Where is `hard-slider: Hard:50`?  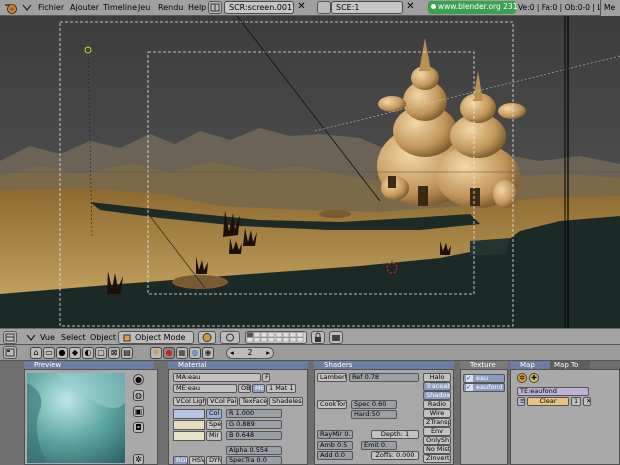
hard-slider: Hard:50 is located at coordinates (374, 414).